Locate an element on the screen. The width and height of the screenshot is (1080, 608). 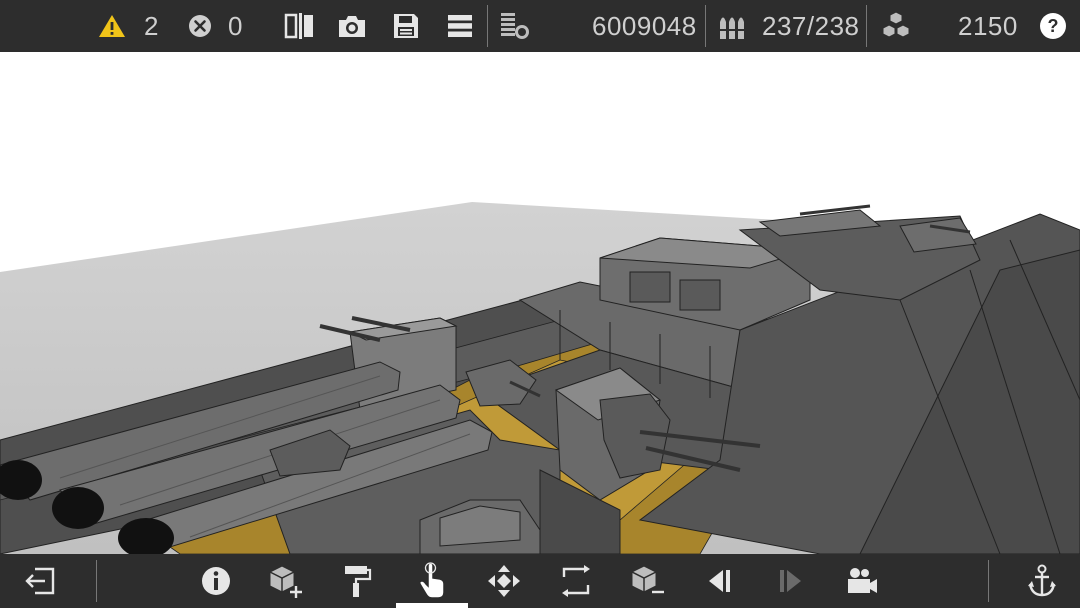
cost-value: 6009048 is located at coordinates (644, 25).